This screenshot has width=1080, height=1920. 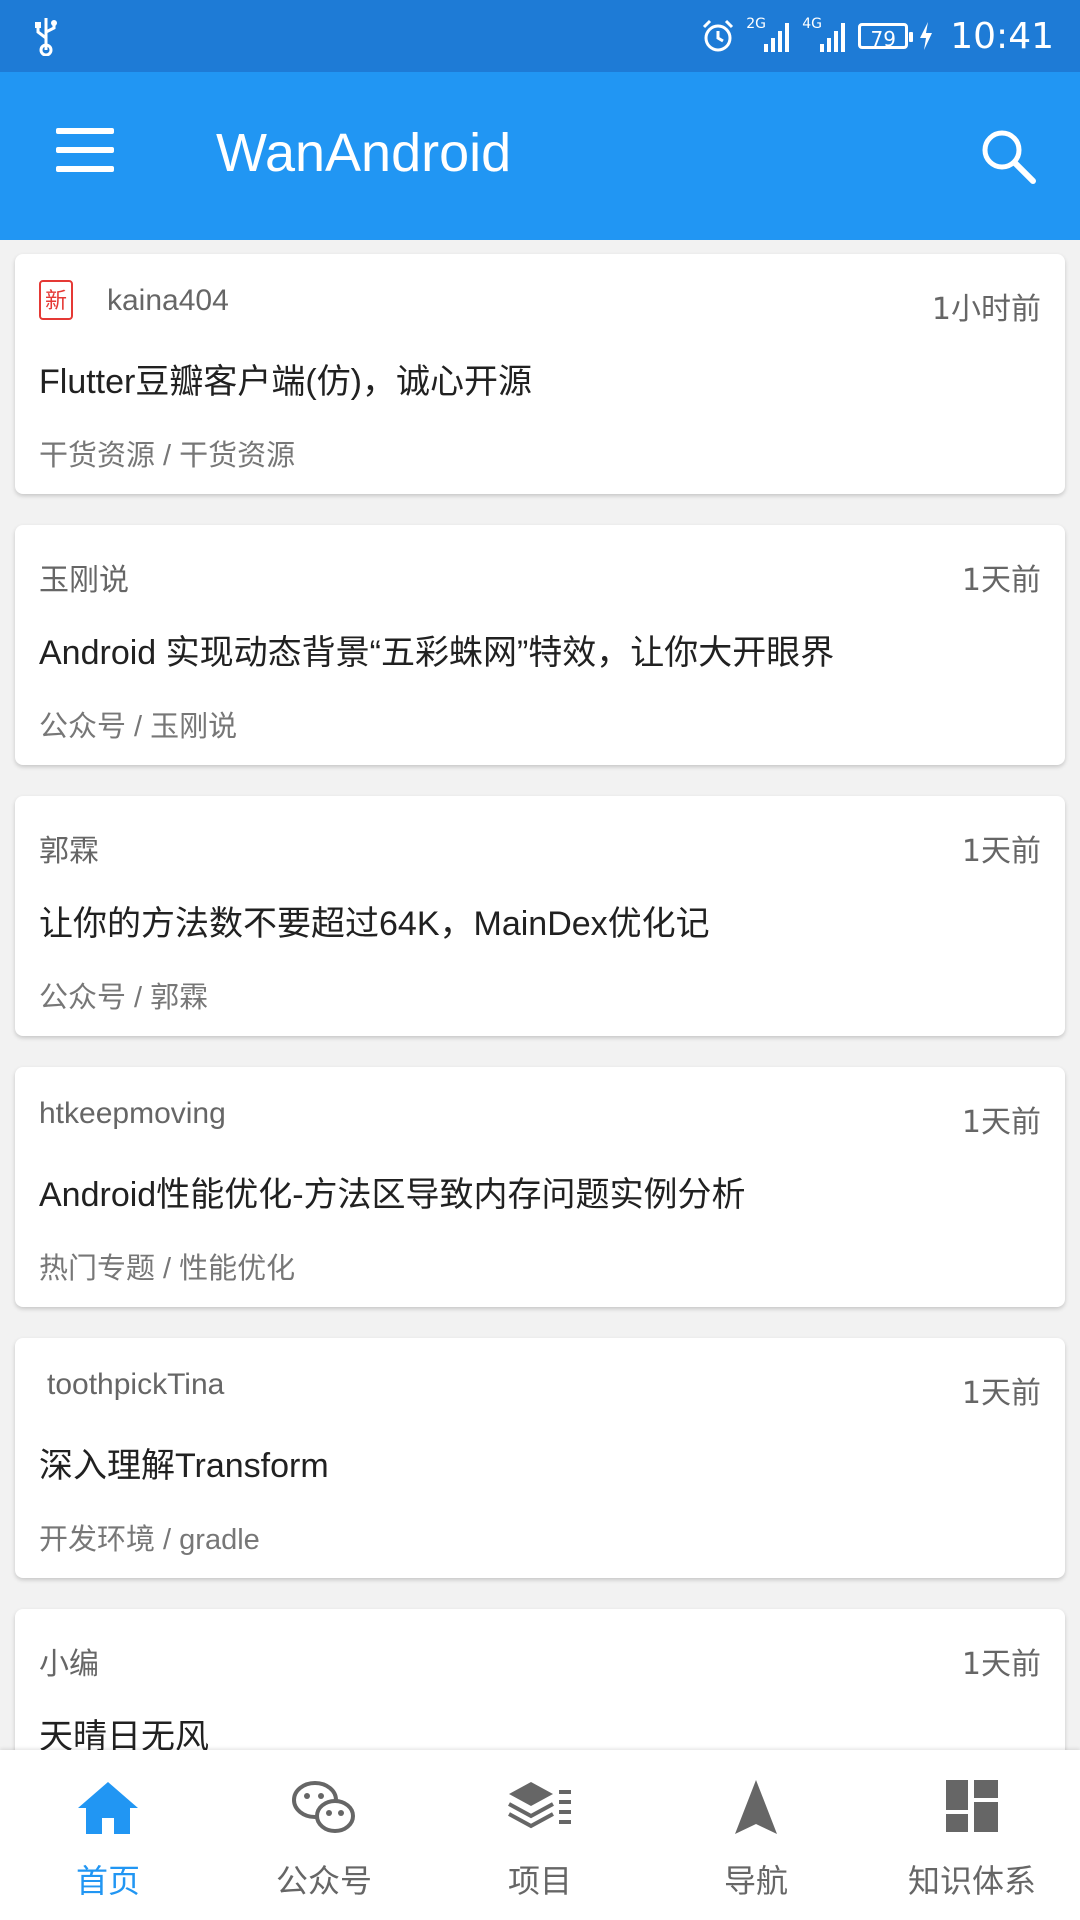 I want to click on article-card: 郭霖 1天前 让你的方法数不要超过64K，MainDex优化记 公众号 / 郭霖, so click(x=540, y=916).